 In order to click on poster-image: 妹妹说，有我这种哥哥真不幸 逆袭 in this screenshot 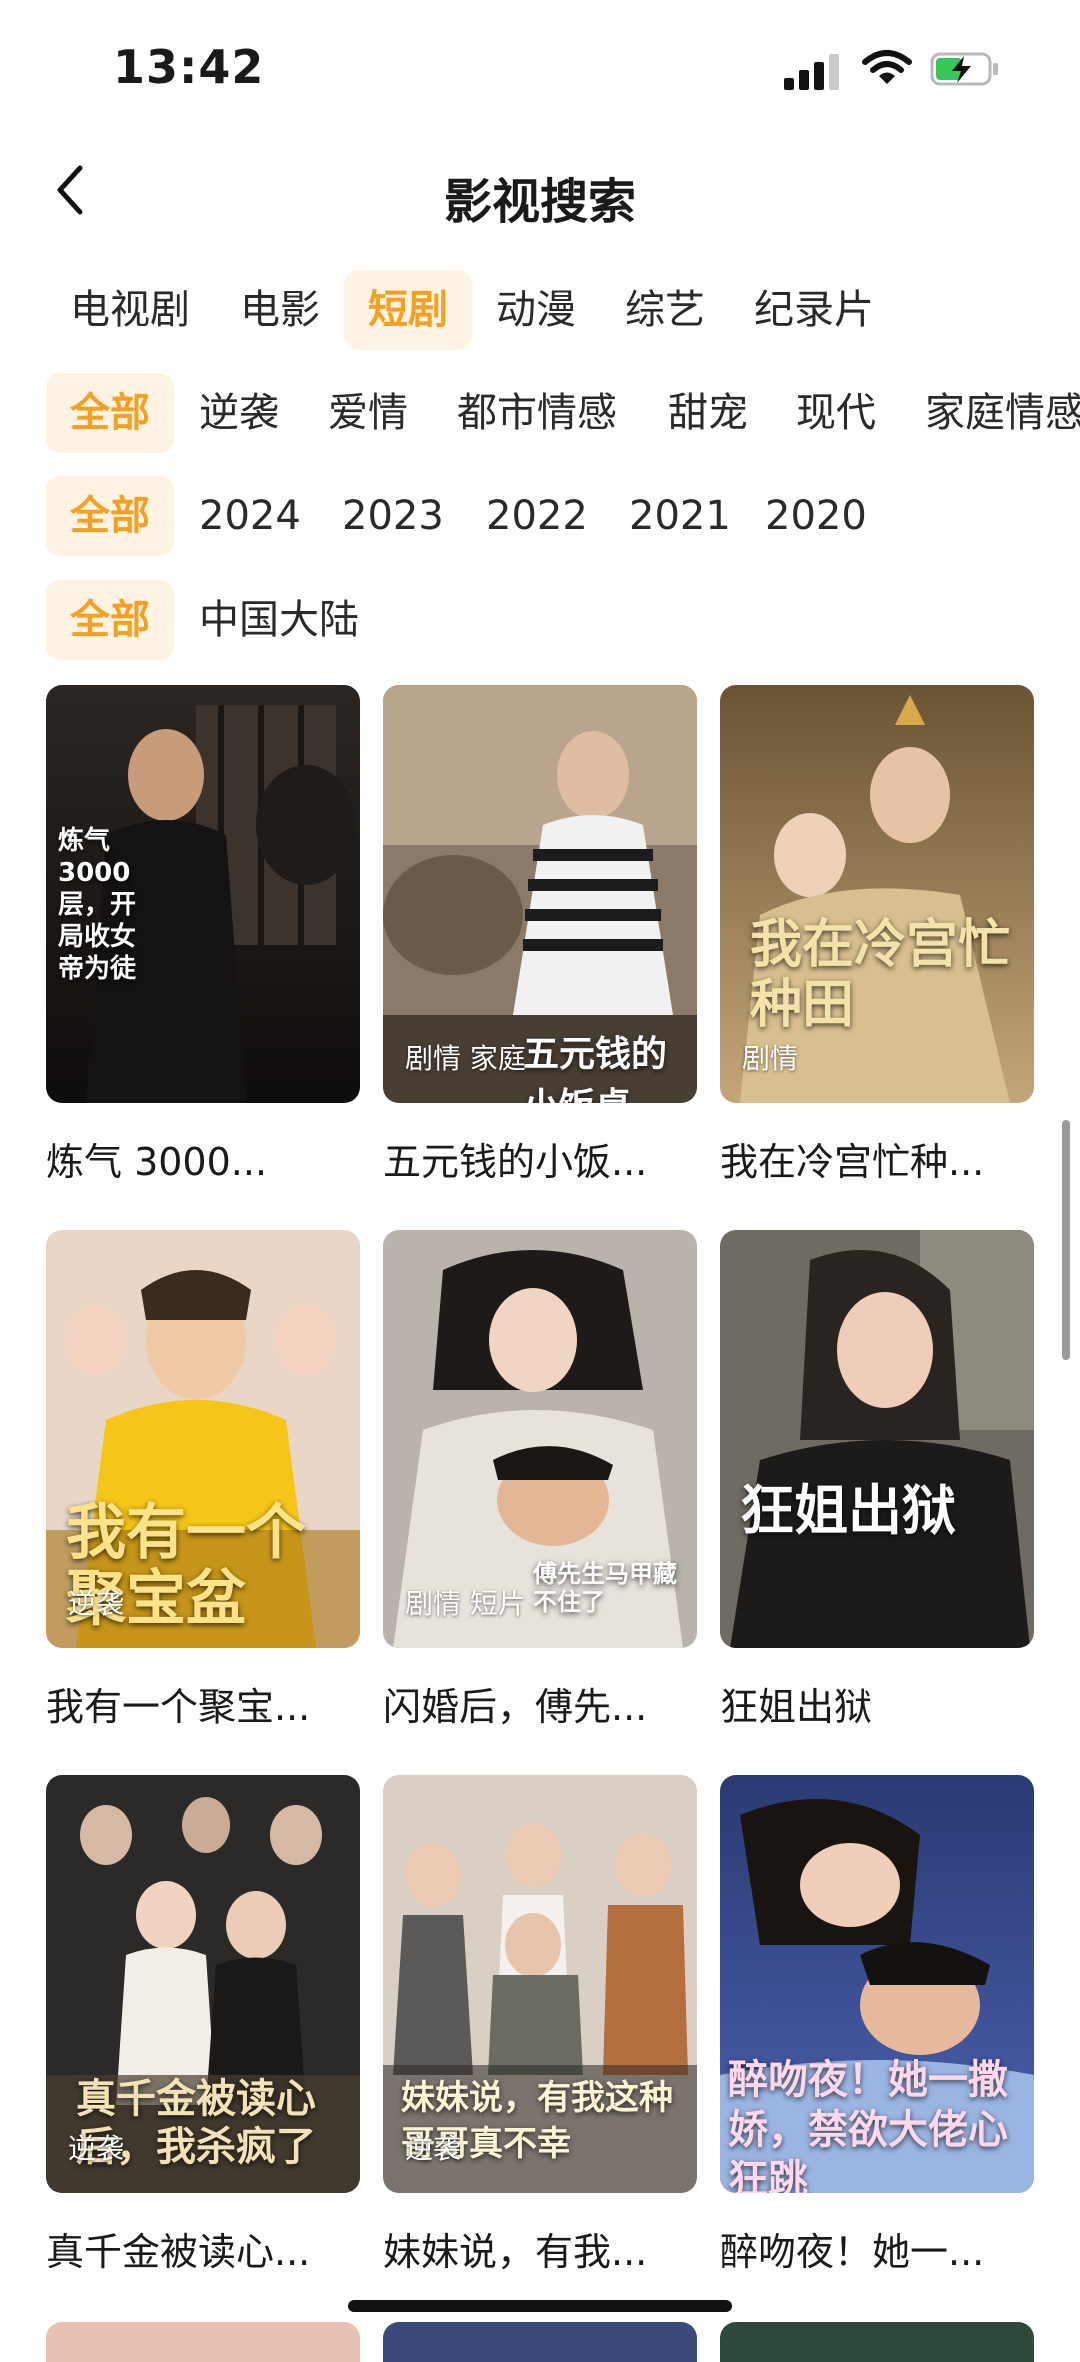, I will do `click(540, 1984)`.